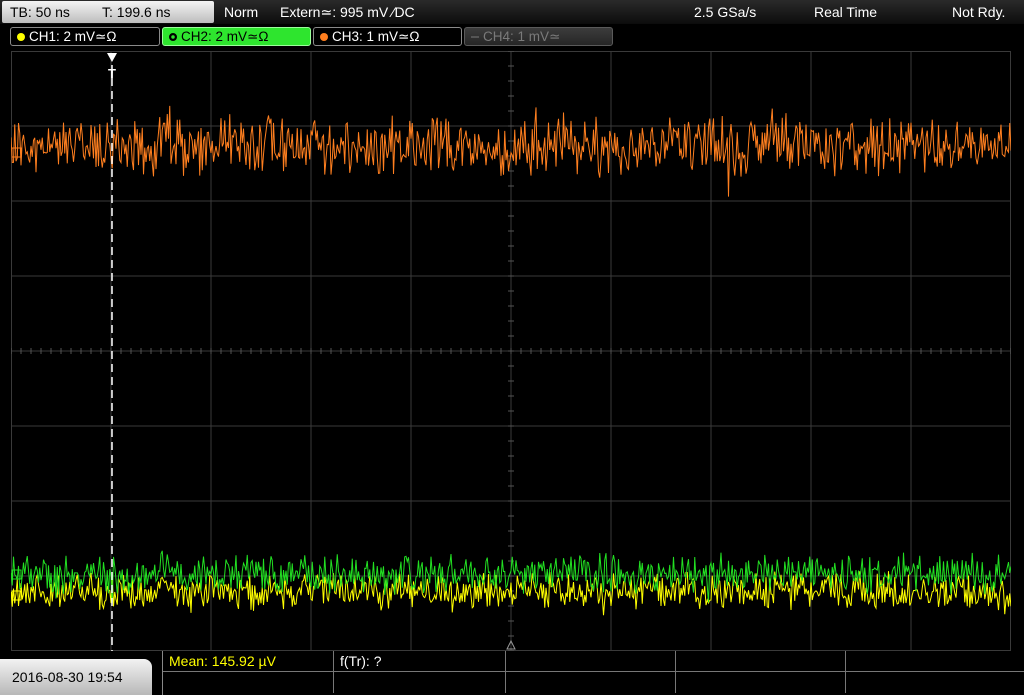 This screenshot has width=1024, height=695. What do you see at coordinates (76, 677) in the screenshot?
I see `date-time: 2016-08-30 19:54` at bounding box center [76, 677].